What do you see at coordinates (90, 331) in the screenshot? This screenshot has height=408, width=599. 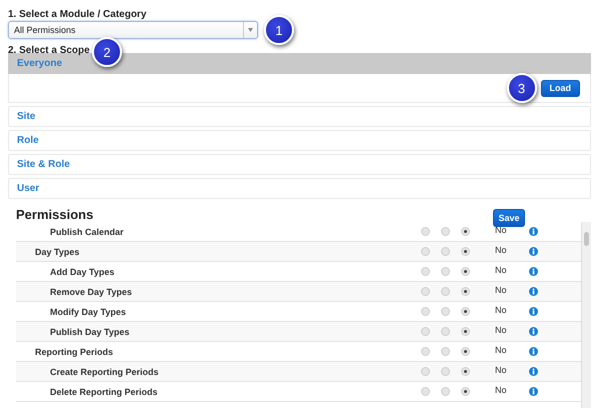 I see `permission-name: Publish Day Types` at bounding box center [90, 331].